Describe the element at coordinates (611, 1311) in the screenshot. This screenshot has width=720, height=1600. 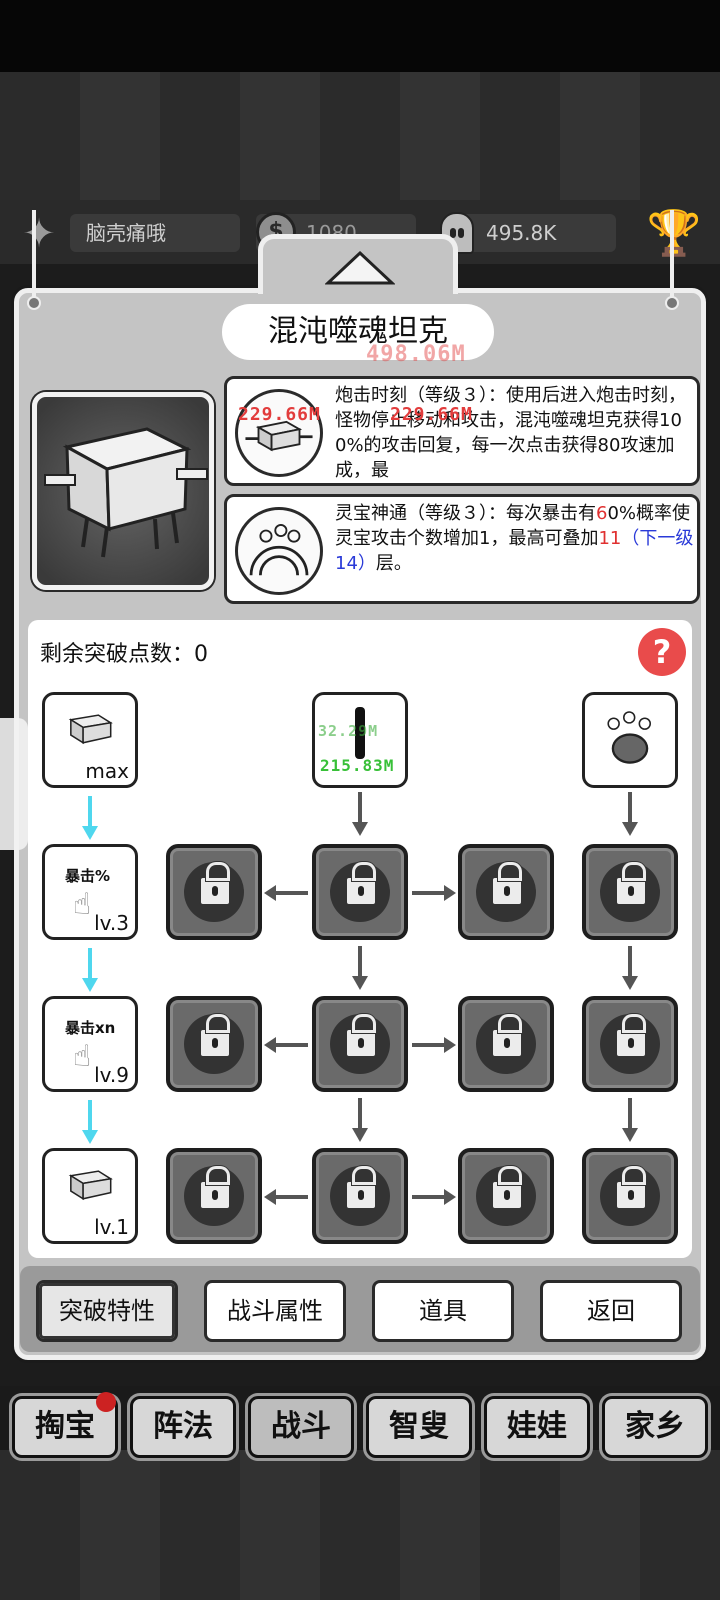
I see `back-button: 返回` at that location.